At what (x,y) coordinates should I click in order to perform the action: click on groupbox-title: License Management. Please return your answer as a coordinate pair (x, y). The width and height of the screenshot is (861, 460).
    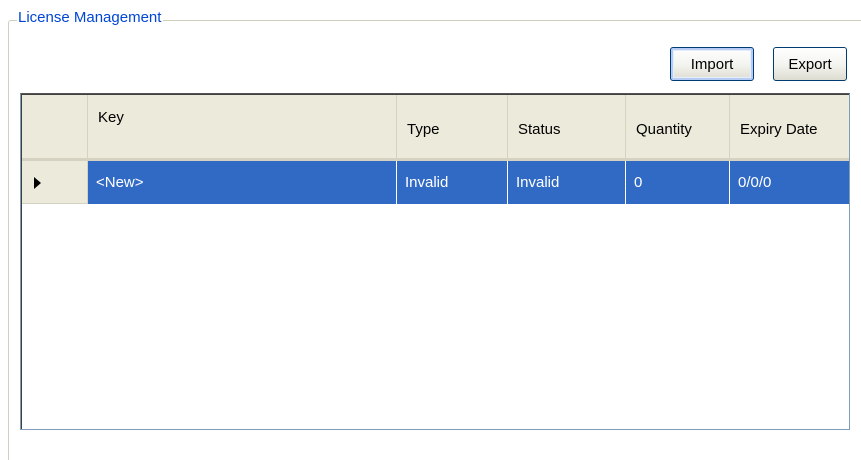
    Looking at the image, I should click on (90, 18).